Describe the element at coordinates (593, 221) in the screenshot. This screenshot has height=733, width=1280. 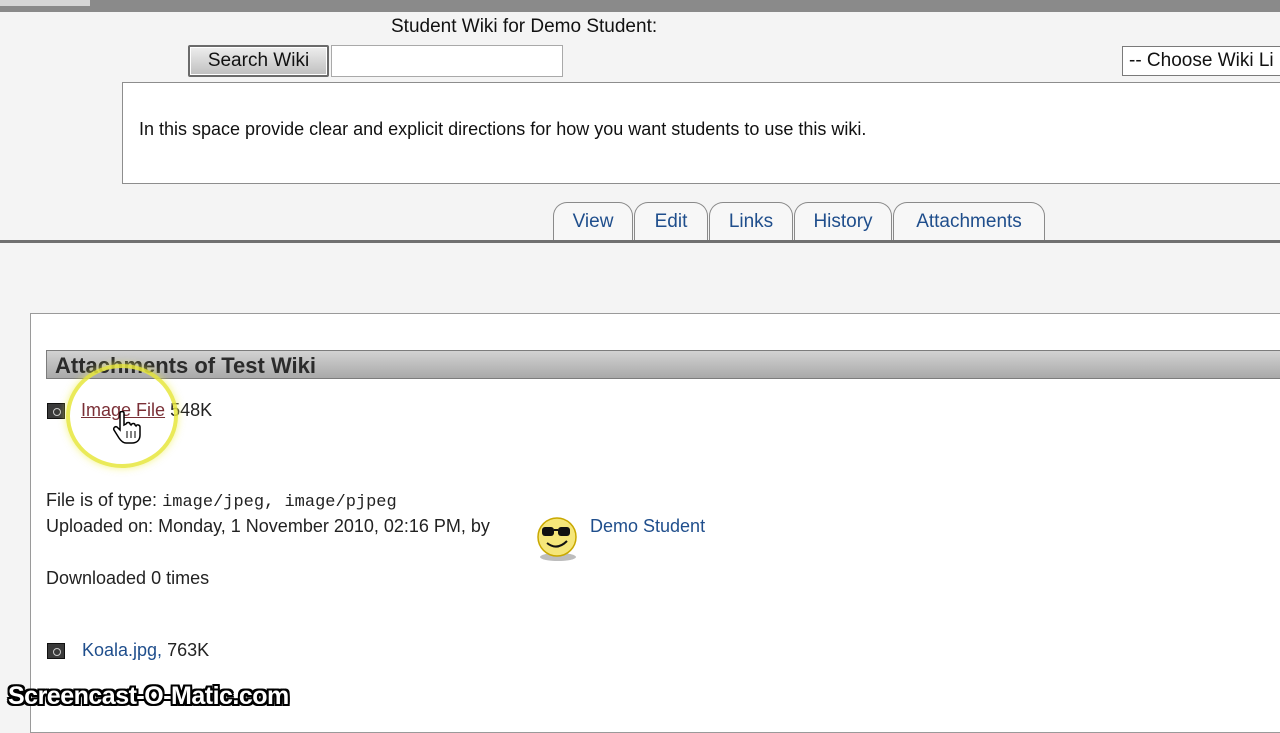
I see `tab-view: View` at that location.